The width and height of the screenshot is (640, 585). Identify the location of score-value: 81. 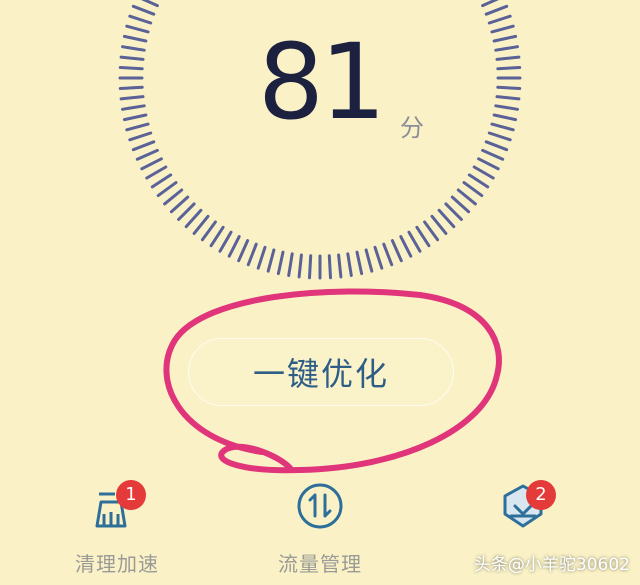
(321, 82).